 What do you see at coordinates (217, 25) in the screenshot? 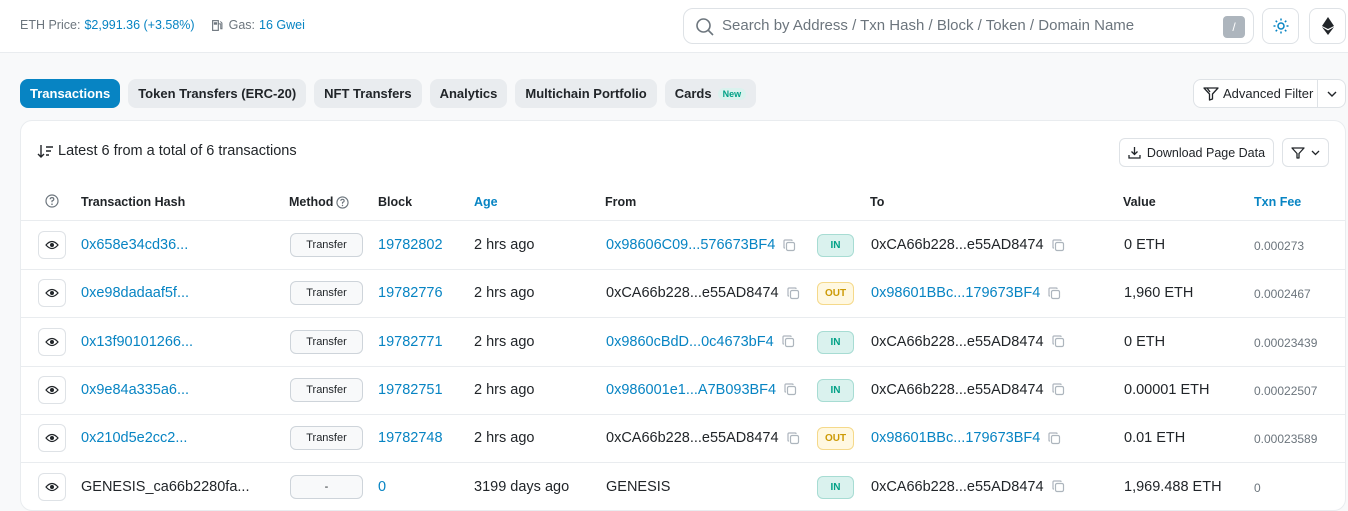
I see `gas-pump-icon` at bounding box center [217, 25].